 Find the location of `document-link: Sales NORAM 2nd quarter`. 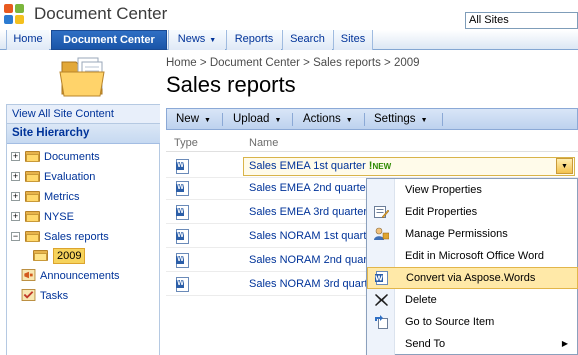

document-link: Sales NORAM 2nd quarter is located at coordinates (314, 260).